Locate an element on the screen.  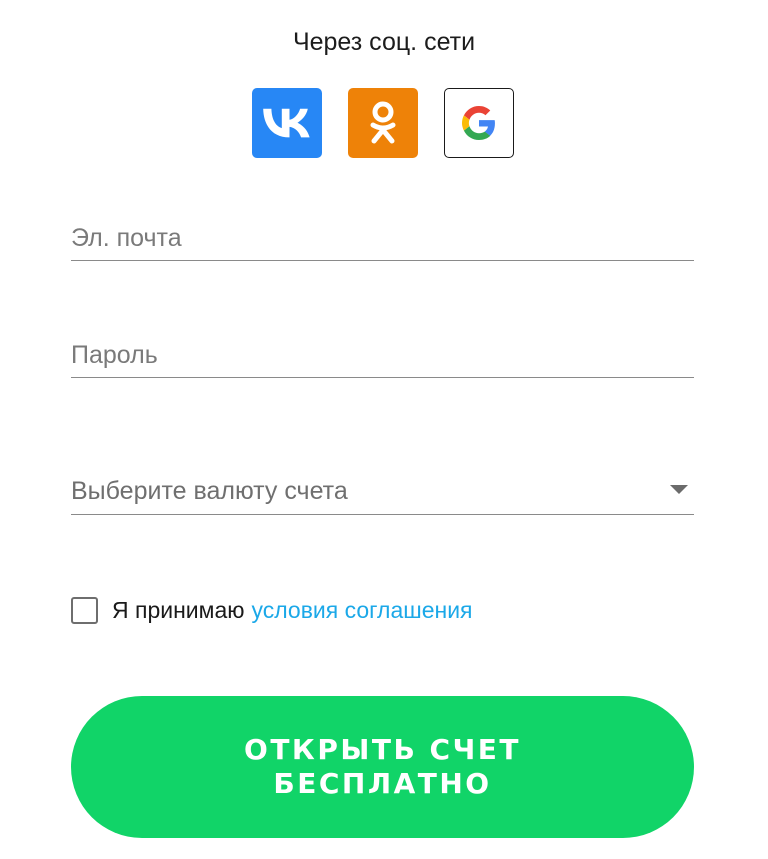
chevron-down-icon is located at coordinates (679, 489).